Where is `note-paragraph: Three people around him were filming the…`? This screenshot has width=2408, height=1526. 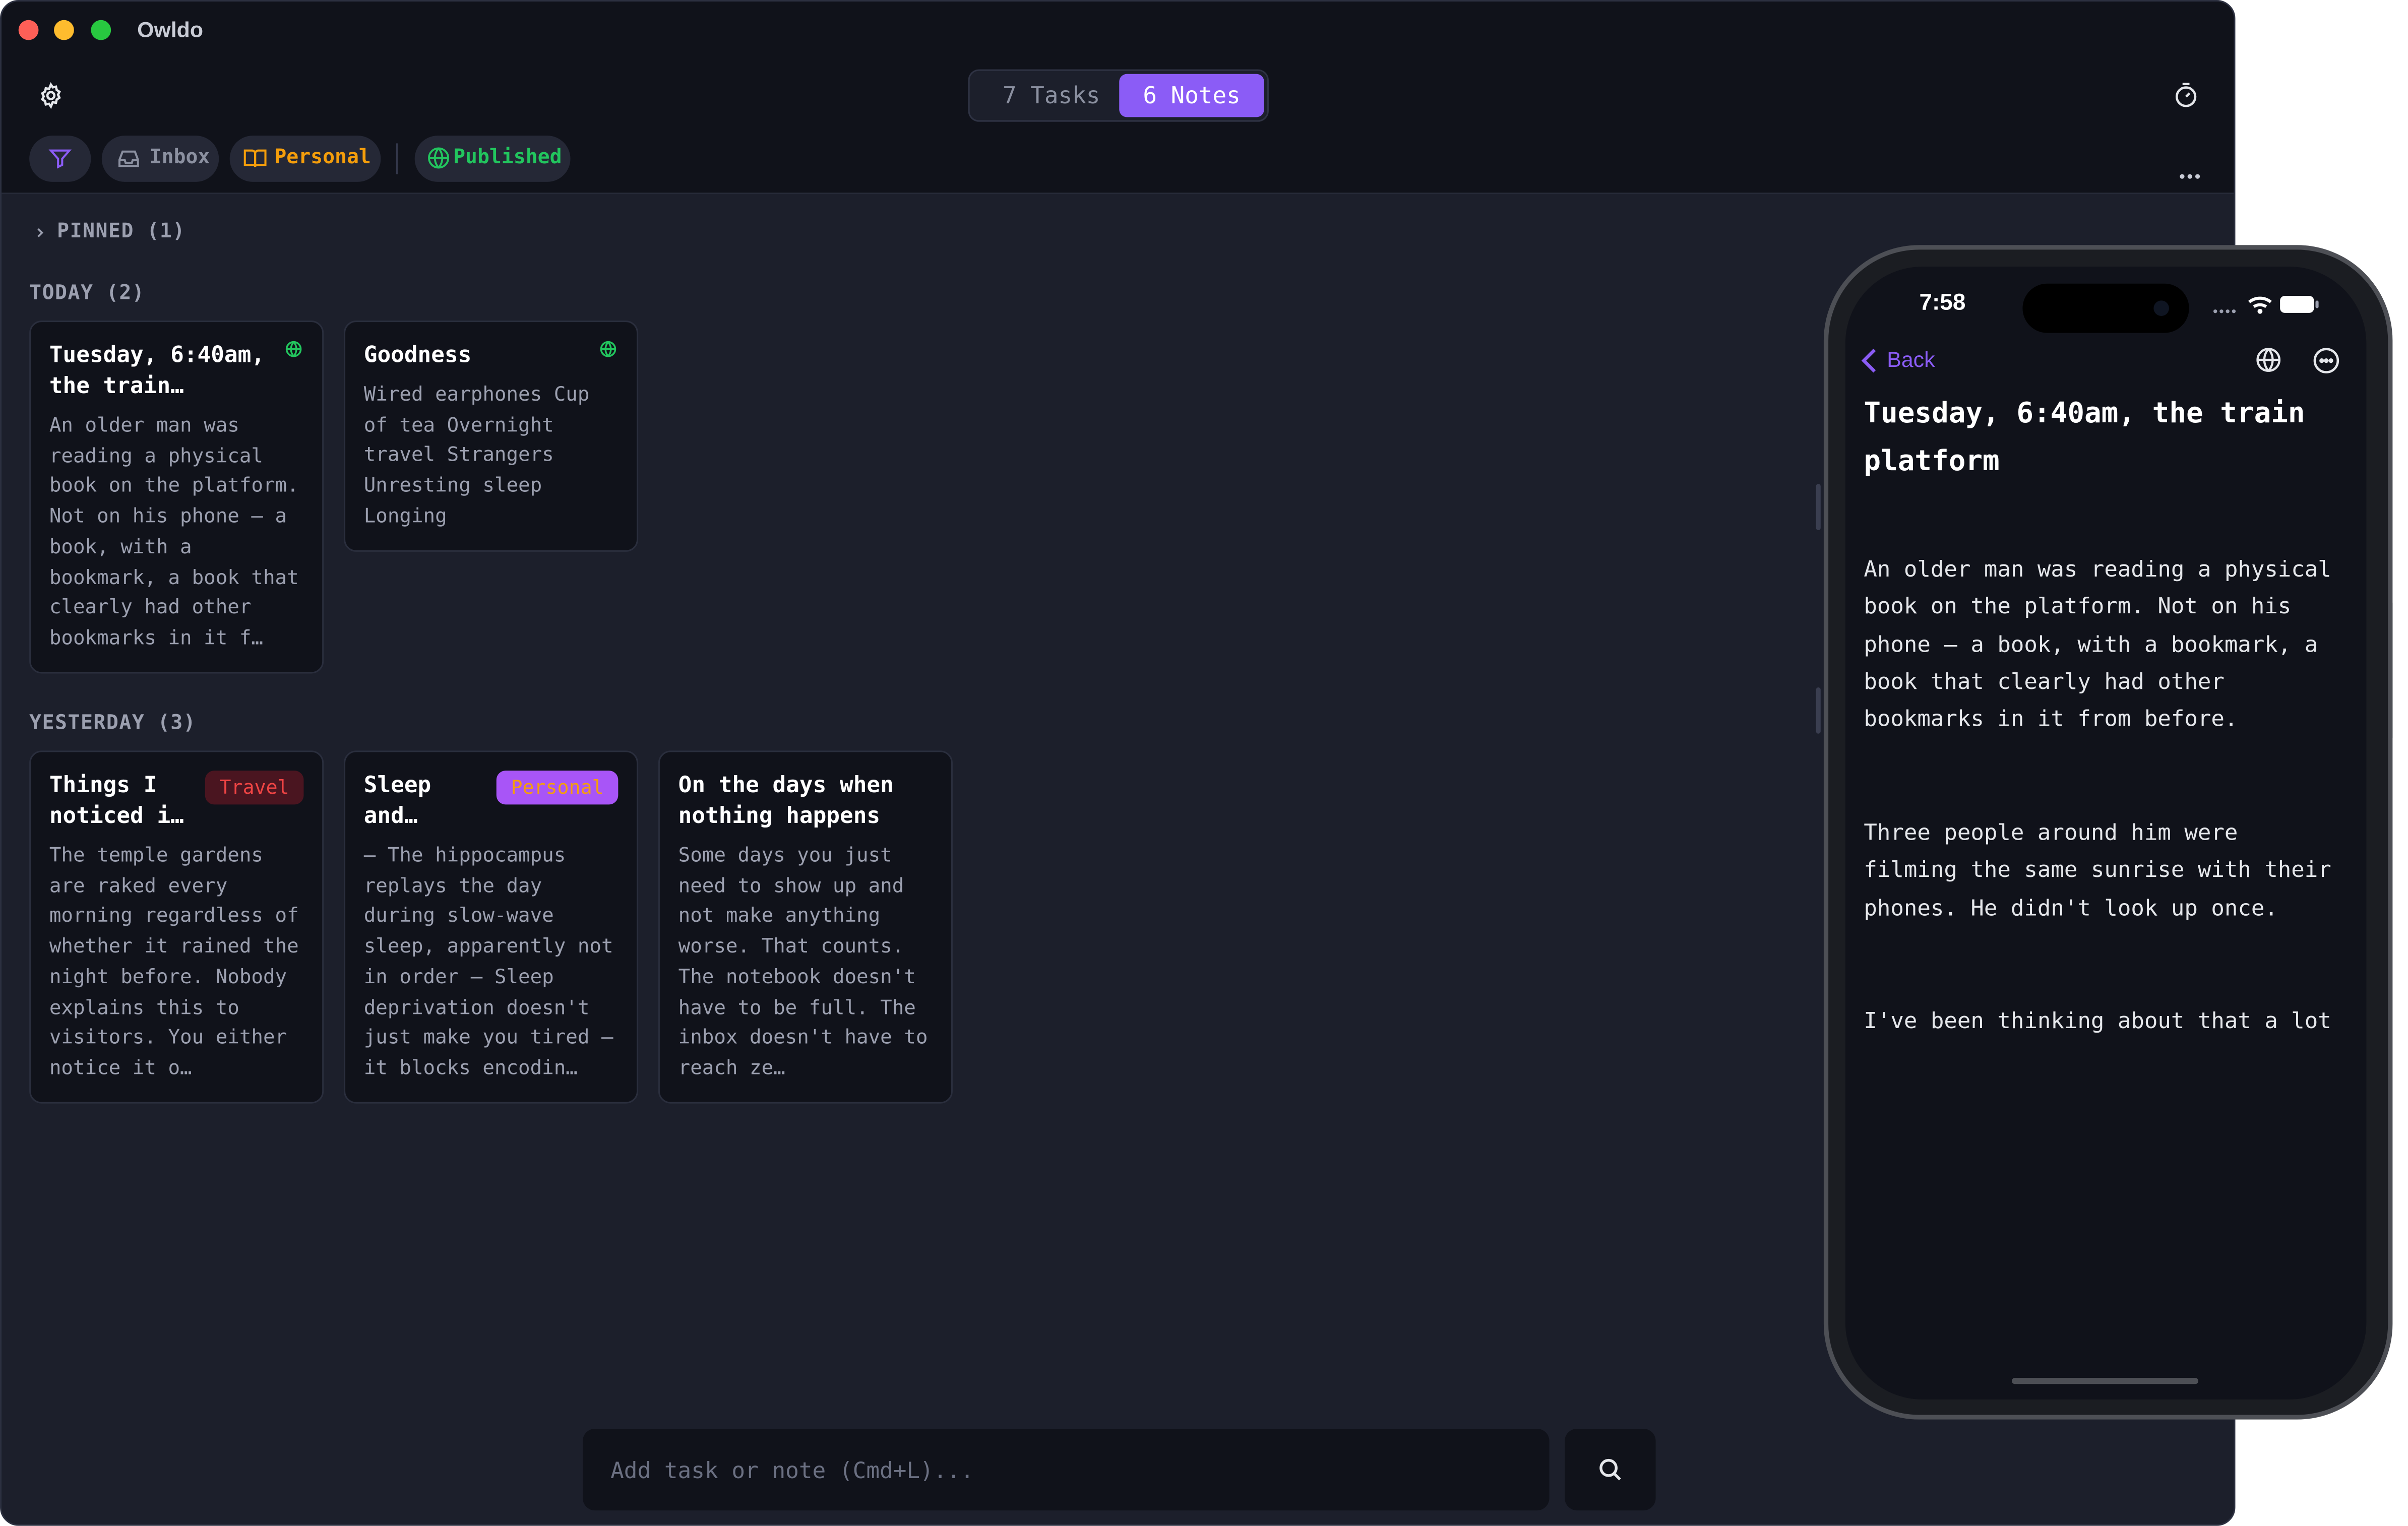 note-paragraph: Three people around him were filming the… is located at coordinates (2097, 871).